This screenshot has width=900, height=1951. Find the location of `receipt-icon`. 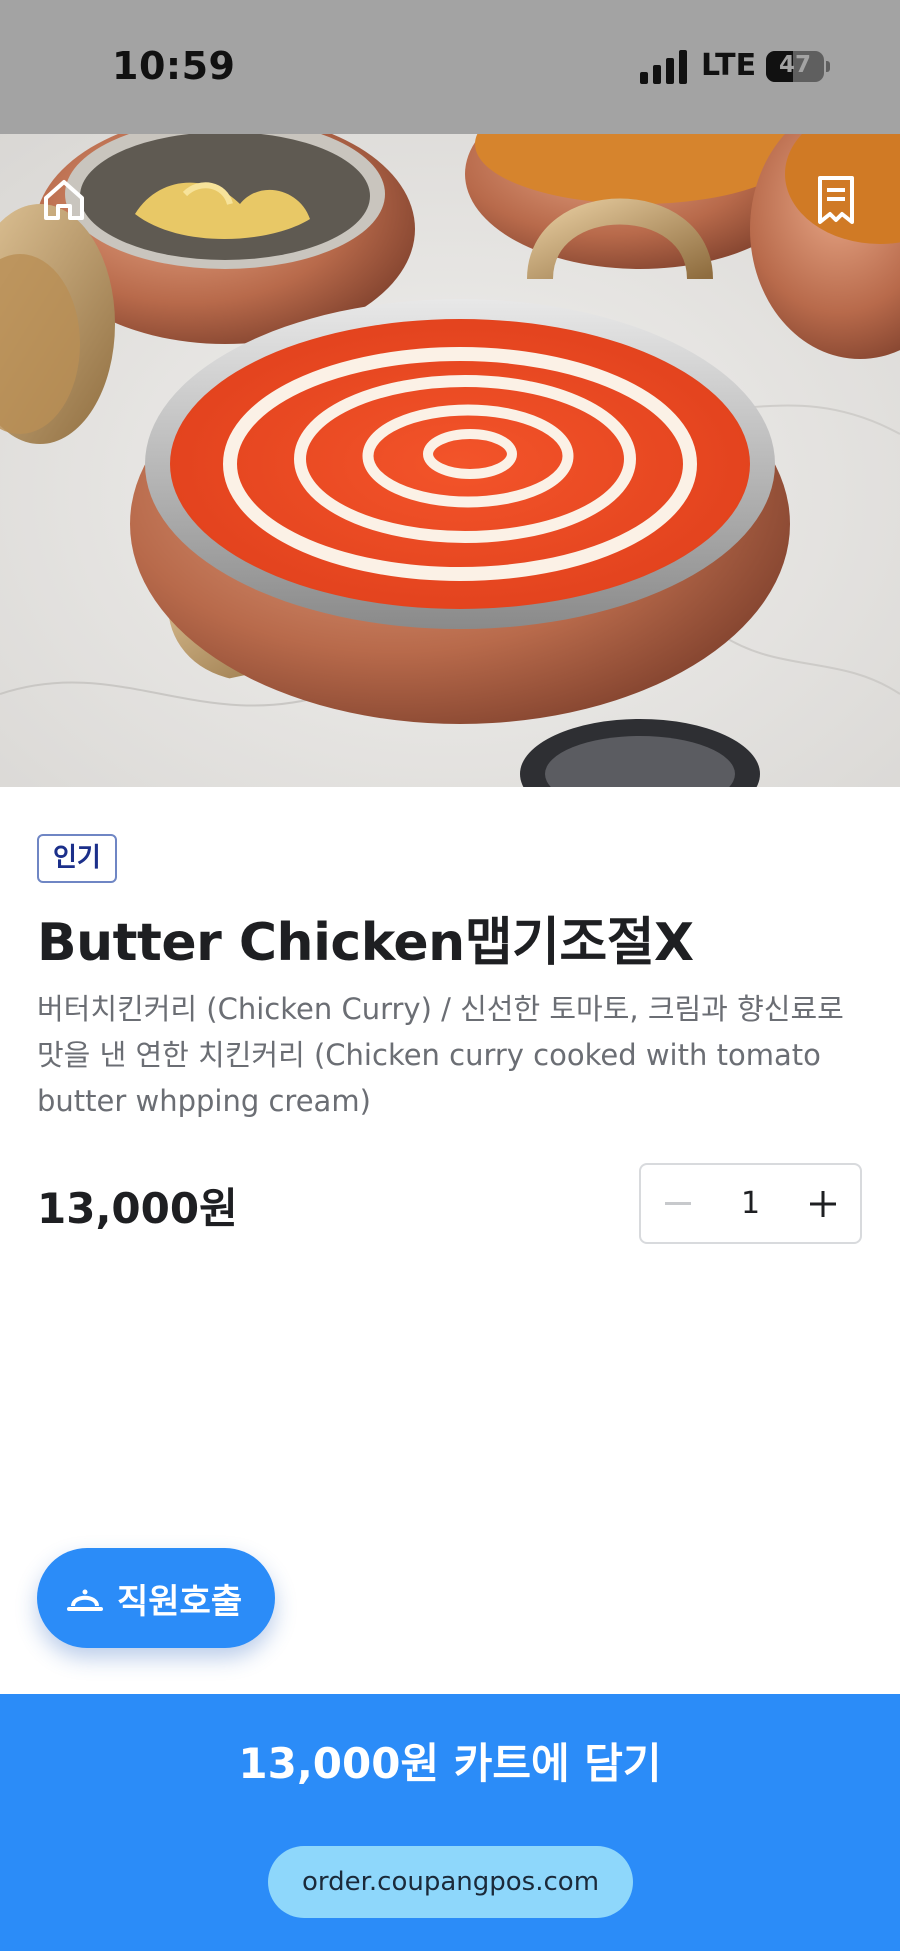

receipt-icon is located at coordinates (836, 200).